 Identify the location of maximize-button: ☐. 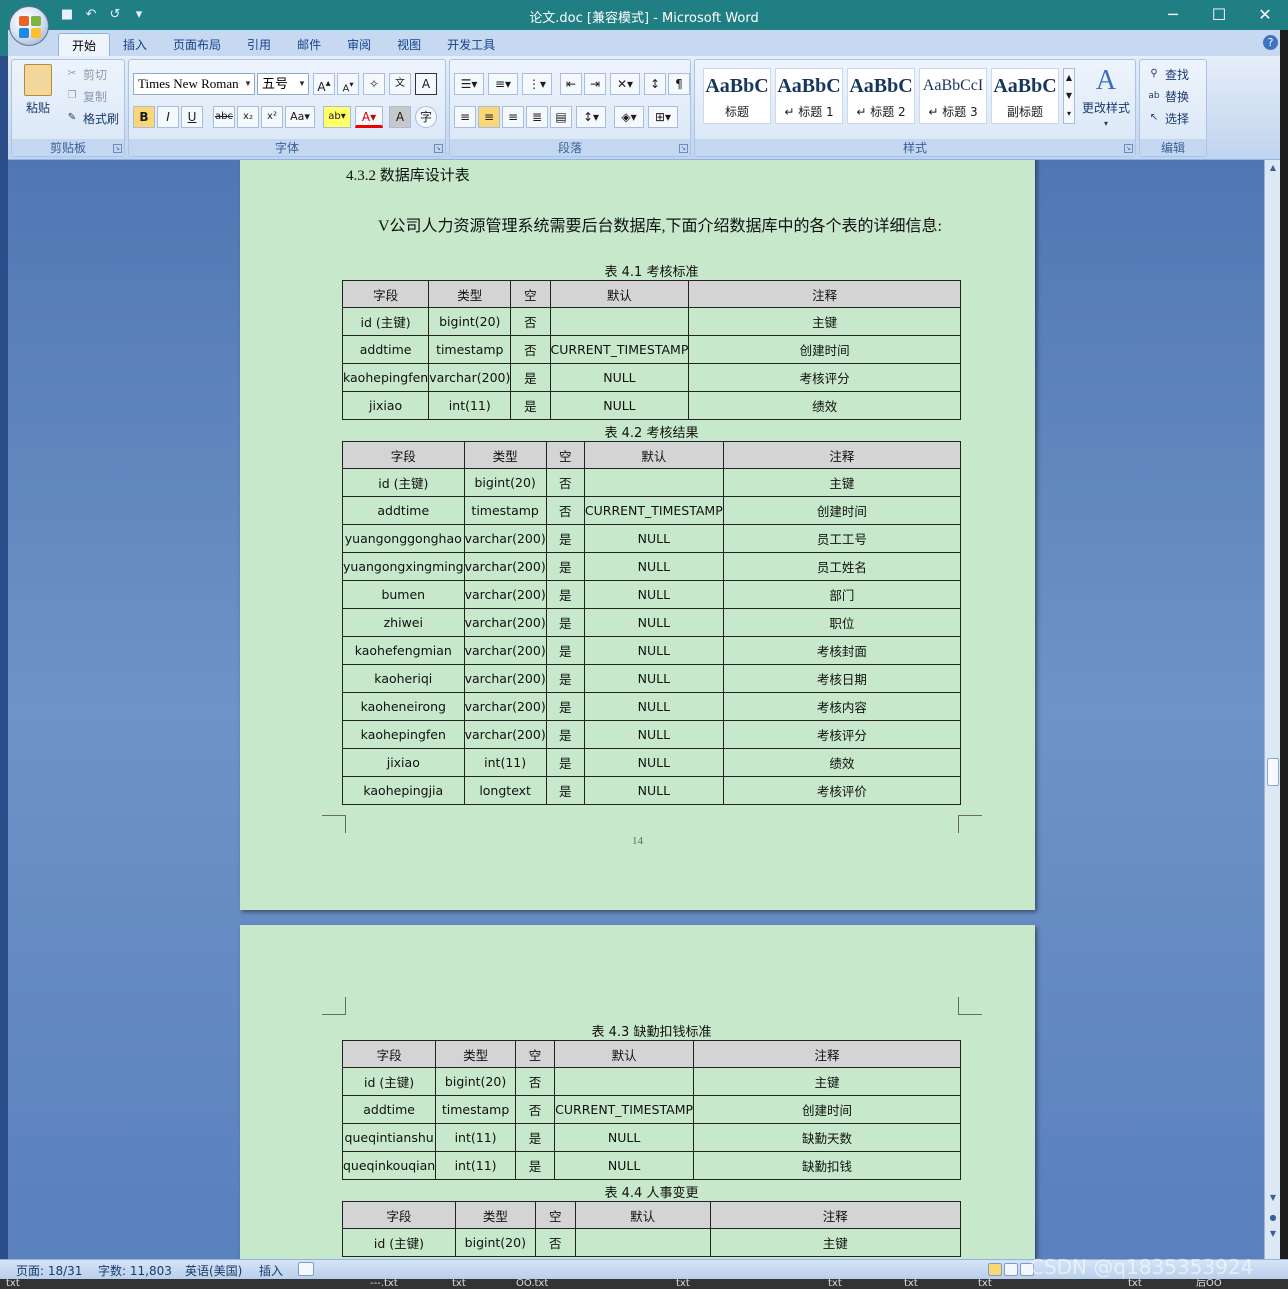
(1219, 15).